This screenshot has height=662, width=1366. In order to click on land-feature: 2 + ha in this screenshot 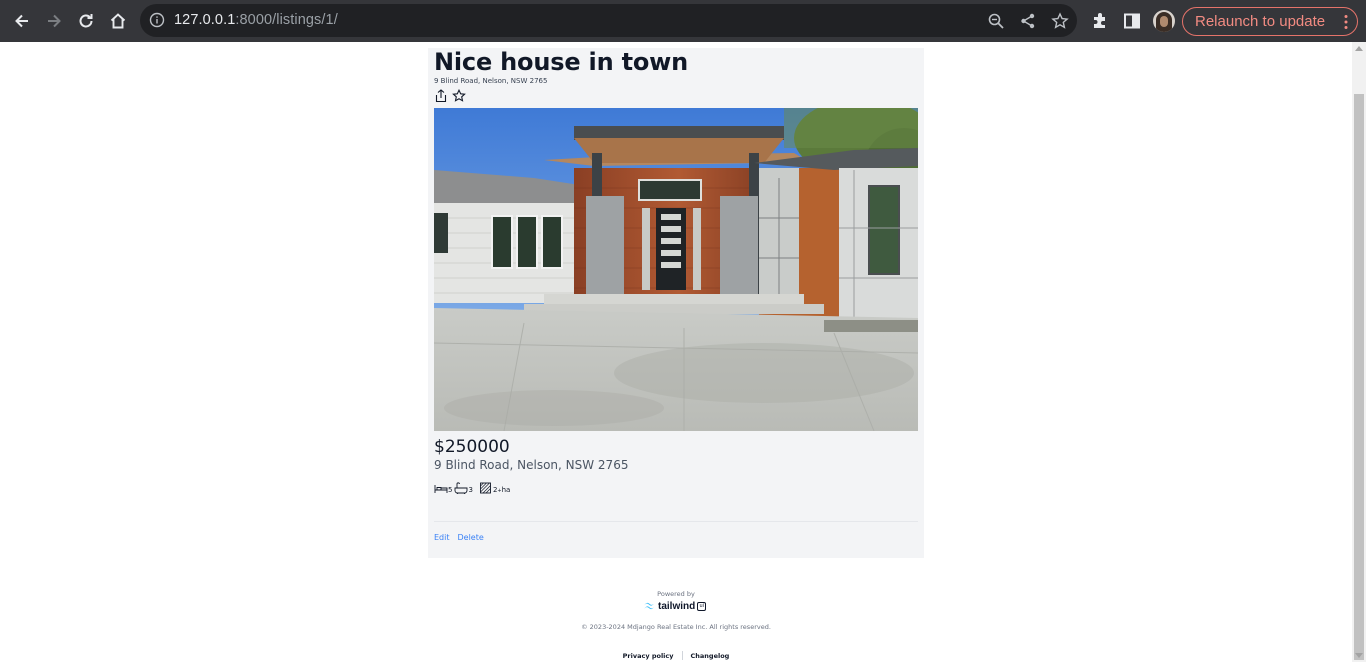, I will do `click(494, 488)`.